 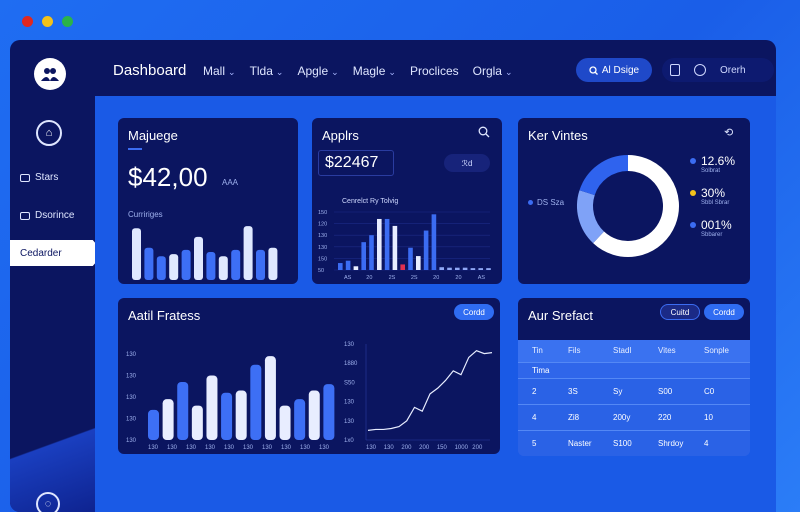 What do you see at coordinates (52, 304) in the screenshot?
I see `sidebar: ⌂ Stars Dsorince Cedarder ◌` at bounding box center [52, 304].